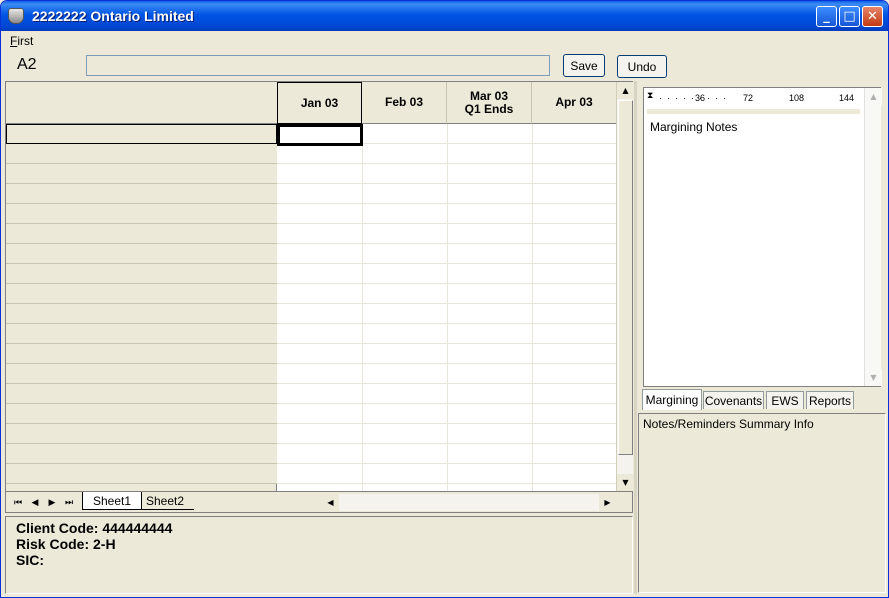  What do you see at coordinates (444, 16) in the screenshot?
I see `title-bar: 2222222 Ontario Limited _ □ ✕` at bounding box center [444, 16].